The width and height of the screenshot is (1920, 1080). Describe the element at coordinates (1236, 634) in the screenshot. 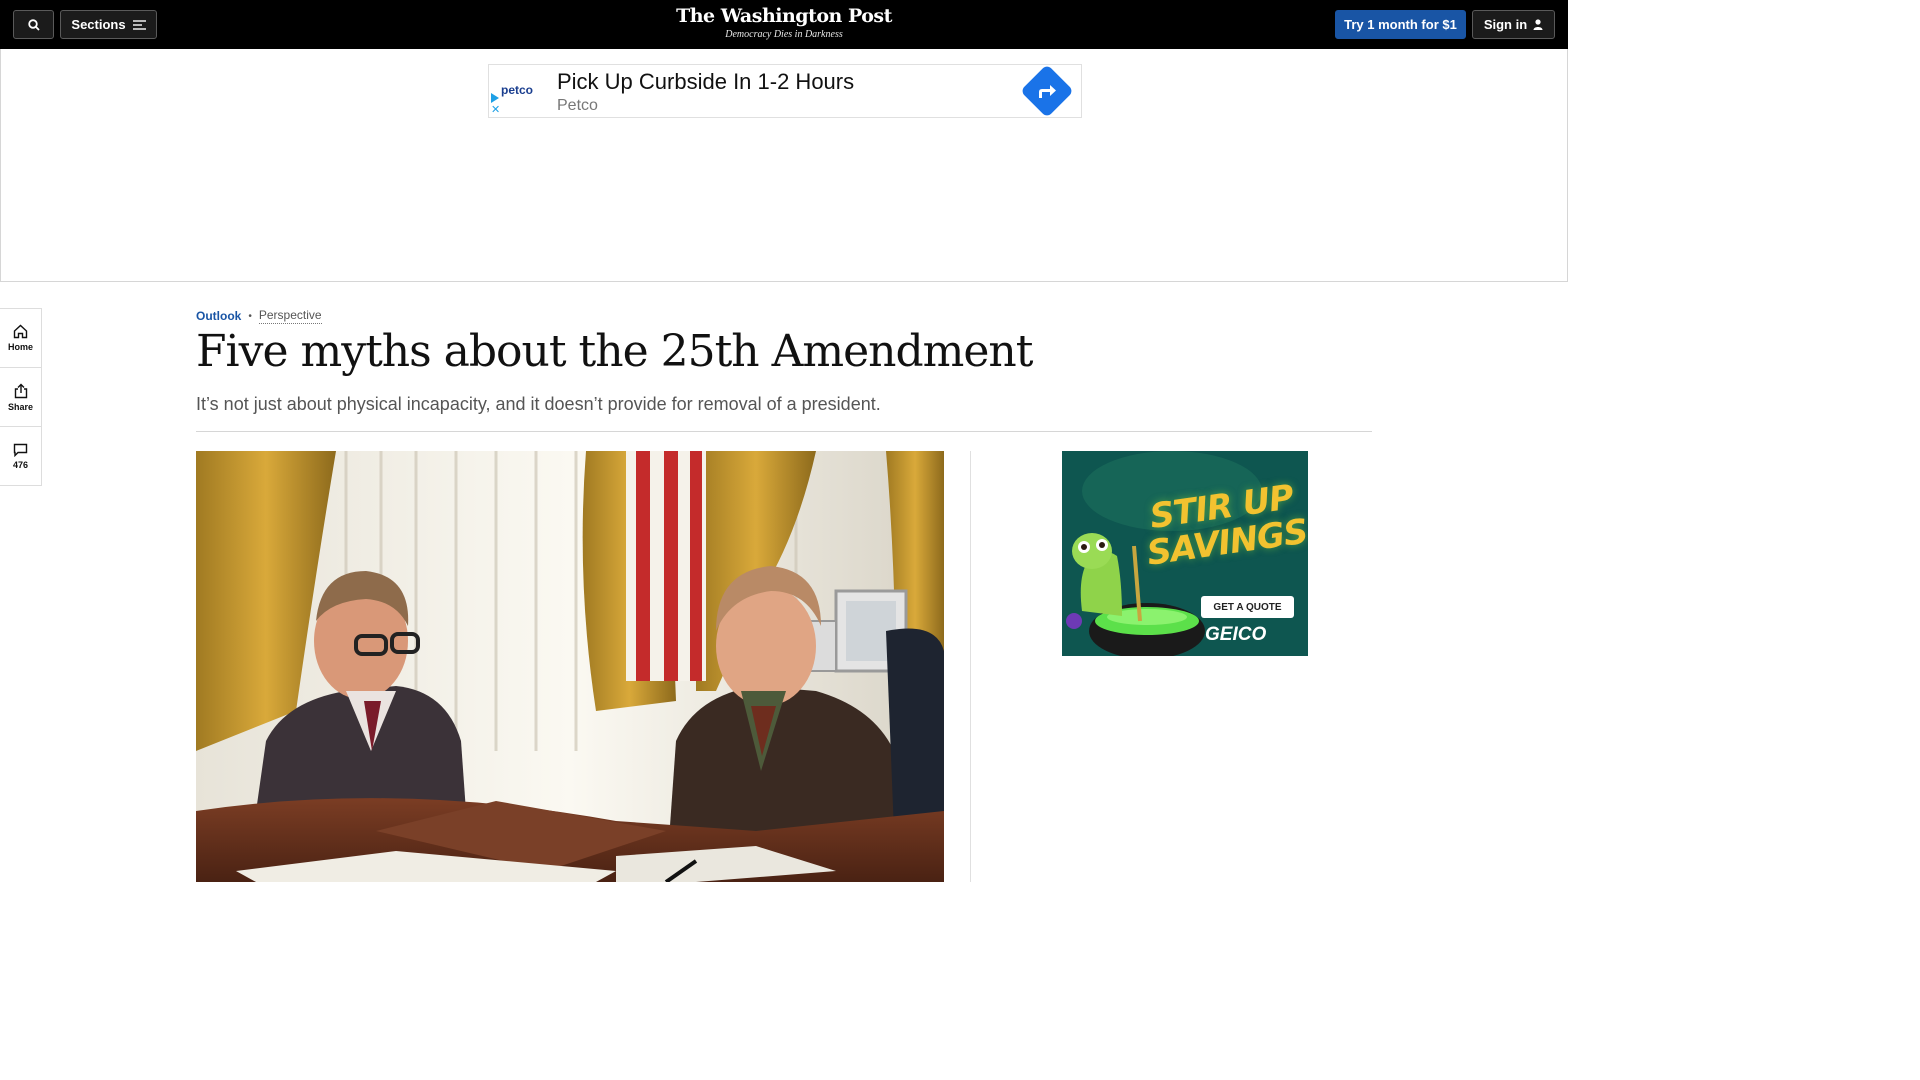

I see `geico-logo: GEICO` at that location.